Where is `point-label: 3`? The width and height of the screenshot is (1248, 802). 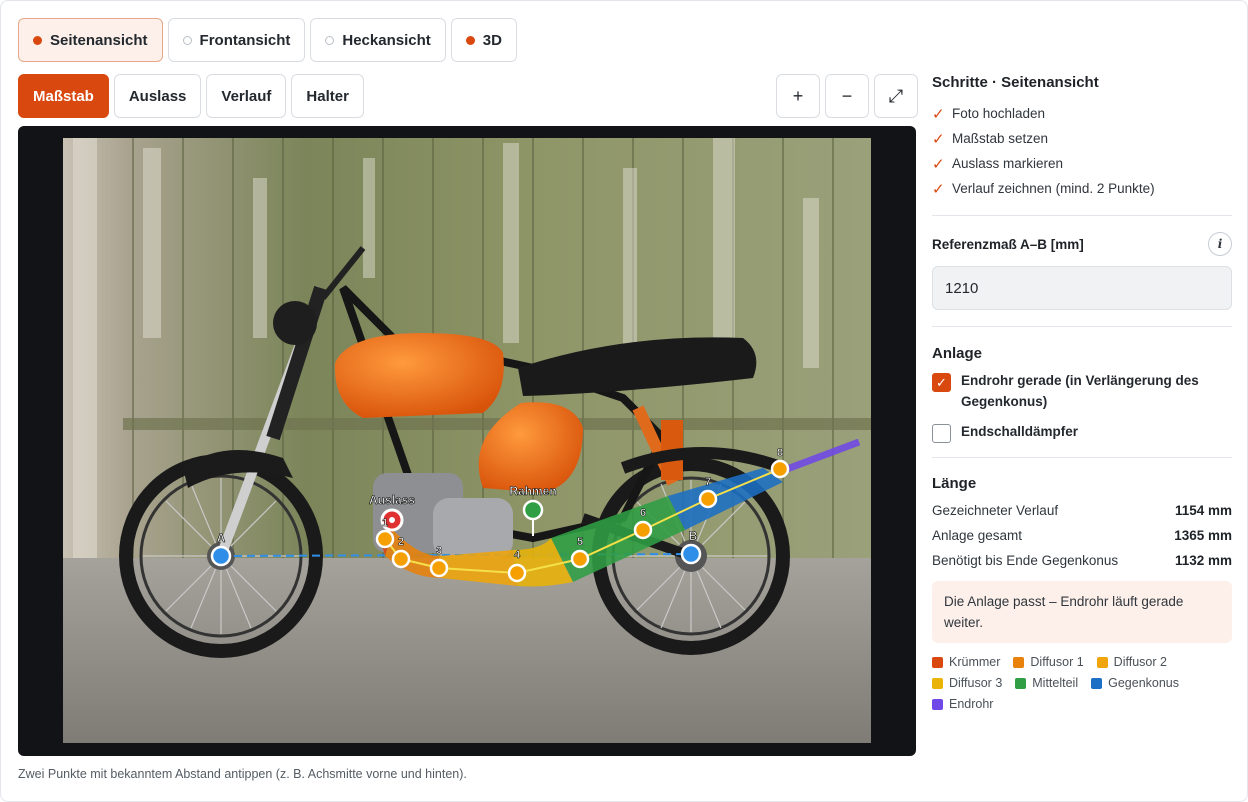 point-label: 3 is located at coordinates (439, 551).